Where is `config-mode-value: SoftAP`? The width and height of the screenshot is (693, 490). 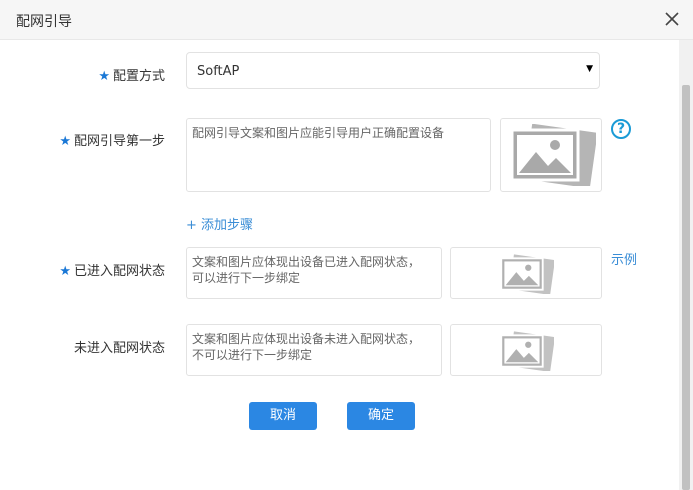
config-mode-value: SoftAP is located at coordinates (218, 71).